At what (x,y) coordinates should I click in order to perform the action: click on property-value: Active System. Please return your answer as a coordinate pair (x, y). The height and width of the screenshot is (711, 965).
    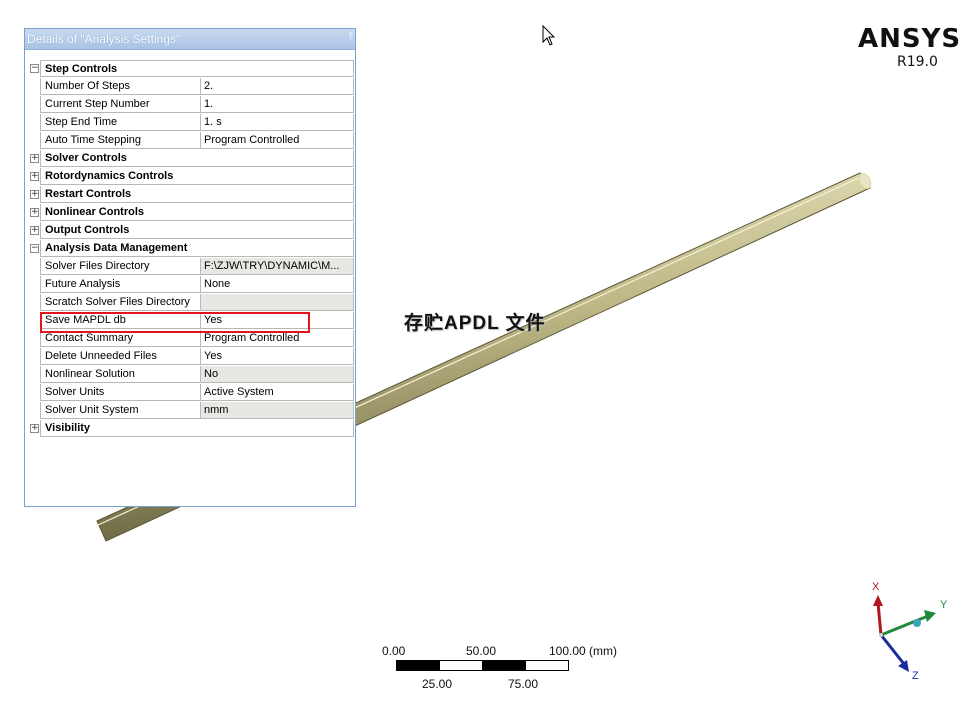
    Looking at the image, I should click on (277, 392).